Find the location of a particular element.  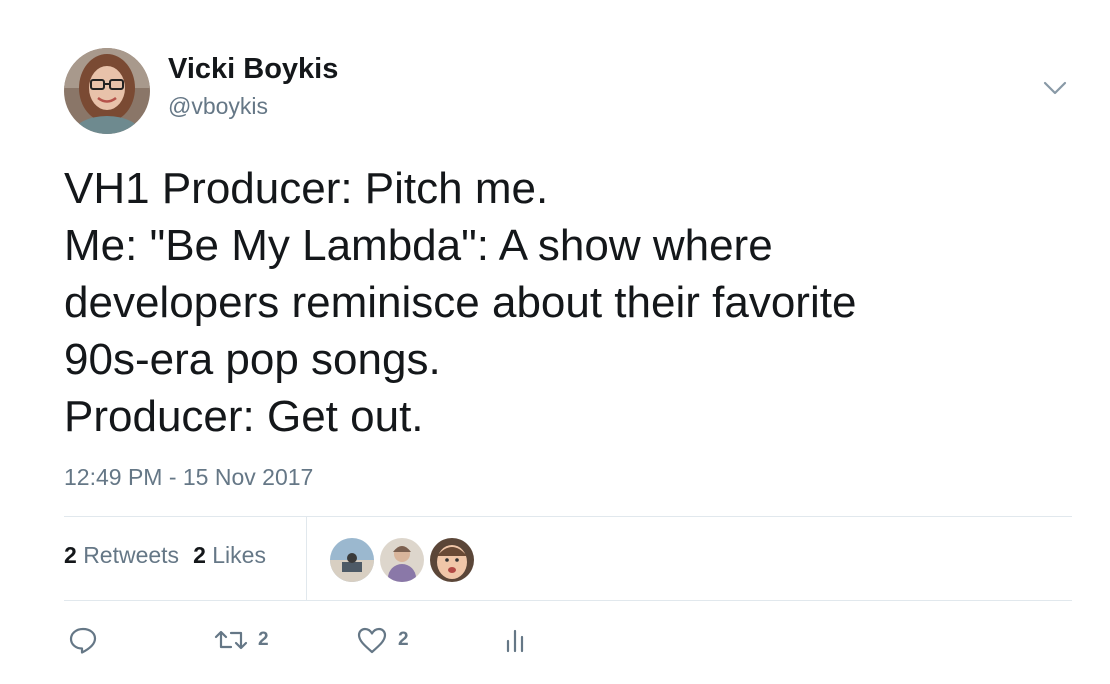

tweet-timestamp: 12:49 PM - 15 Nov 2017 is located at coordinates (188, 477).